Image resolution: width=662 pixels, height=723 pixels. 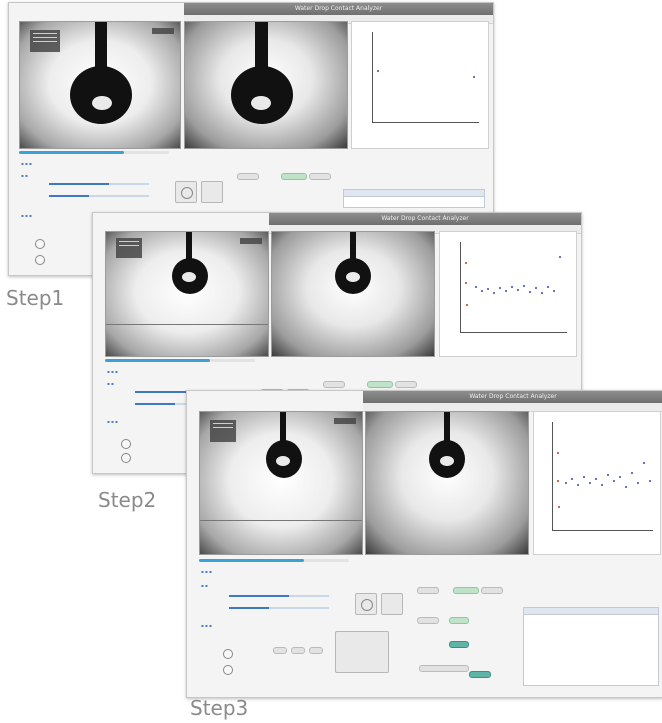 What do you see at coordinates (219, 708) in the screenshot?
I see `step3-label: Step3` at bounding box center [219, 708].